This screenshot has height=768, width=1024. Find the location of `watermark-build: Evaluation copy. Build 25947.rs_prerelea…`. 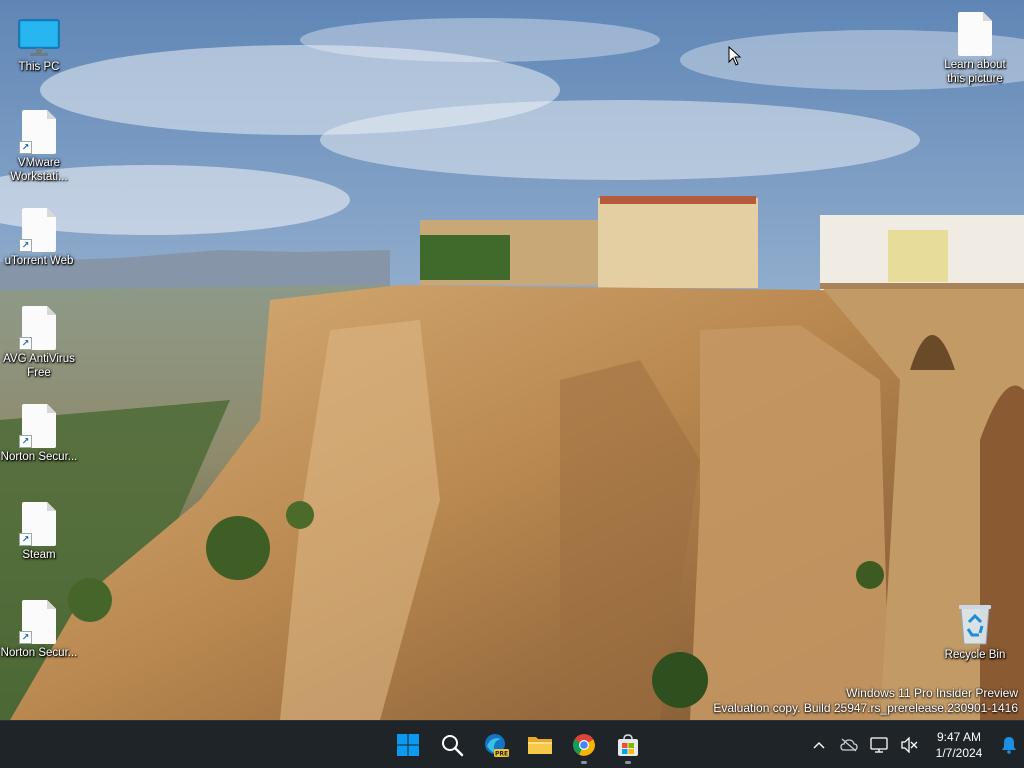

watermark-build: Evaluation copy. Build 25947.rs_prerelea… is located at coordinates (865, 708).